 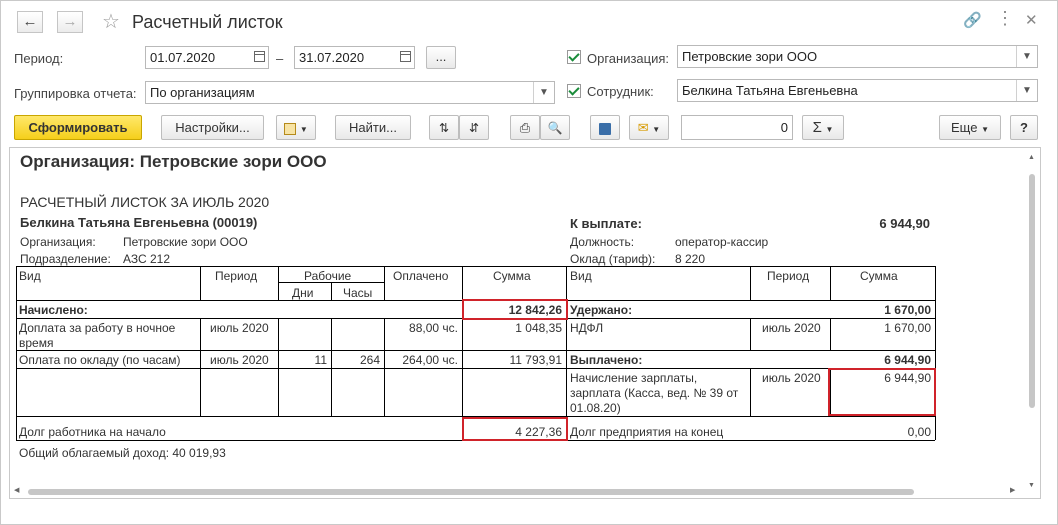 What do you see at coordinates (1005, 18) in the screenshot?
I see `more-menu-icon: ⋮` at bounding box center [1005, 18].